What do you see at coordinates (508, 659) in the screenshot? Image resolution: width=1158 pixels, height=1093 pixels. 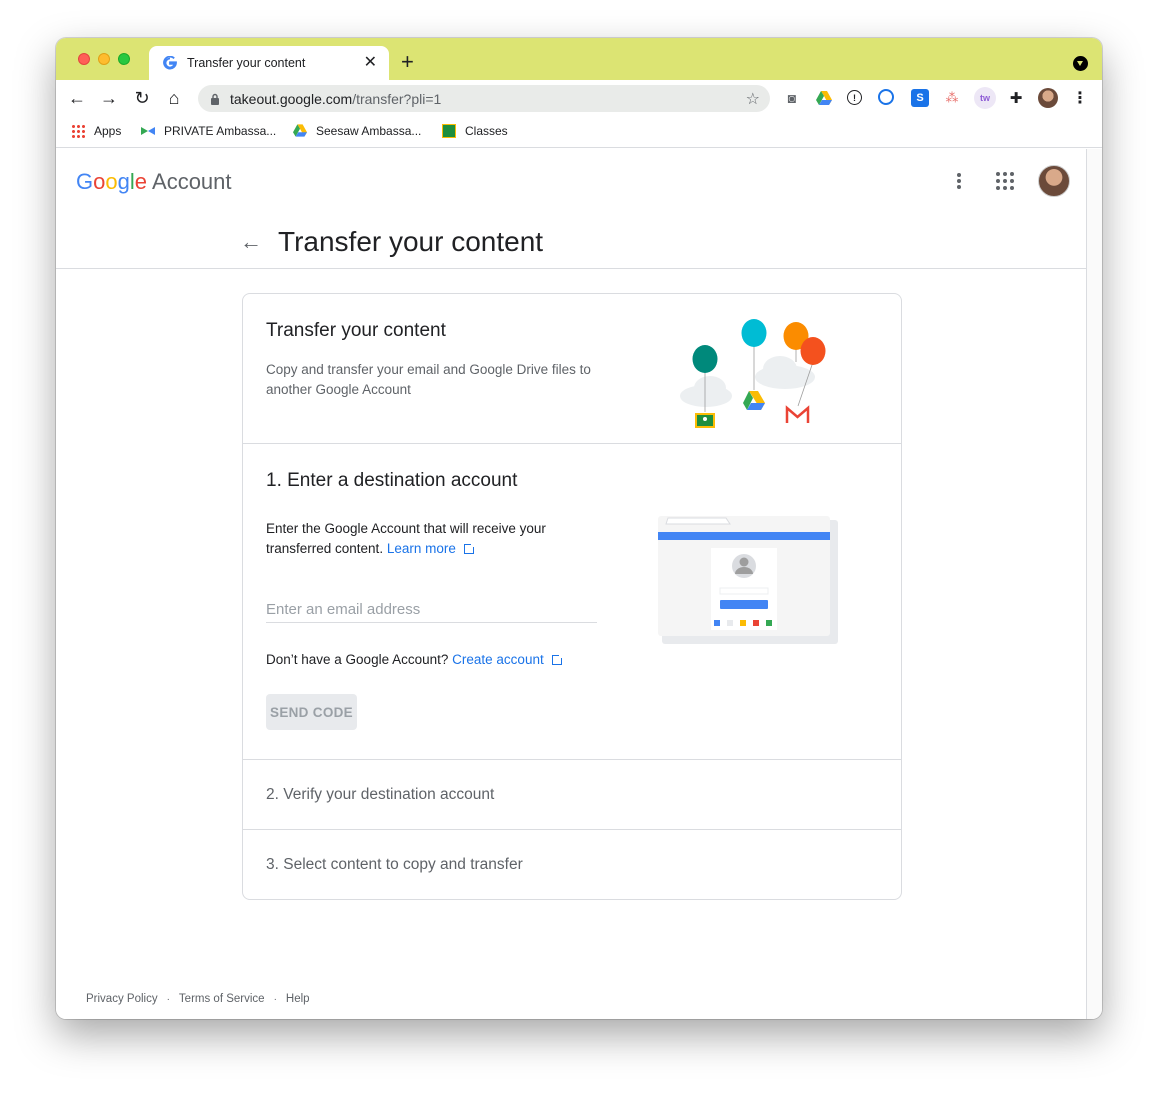 I see `create-account-link: Create account` at bounding box center [508, 659].